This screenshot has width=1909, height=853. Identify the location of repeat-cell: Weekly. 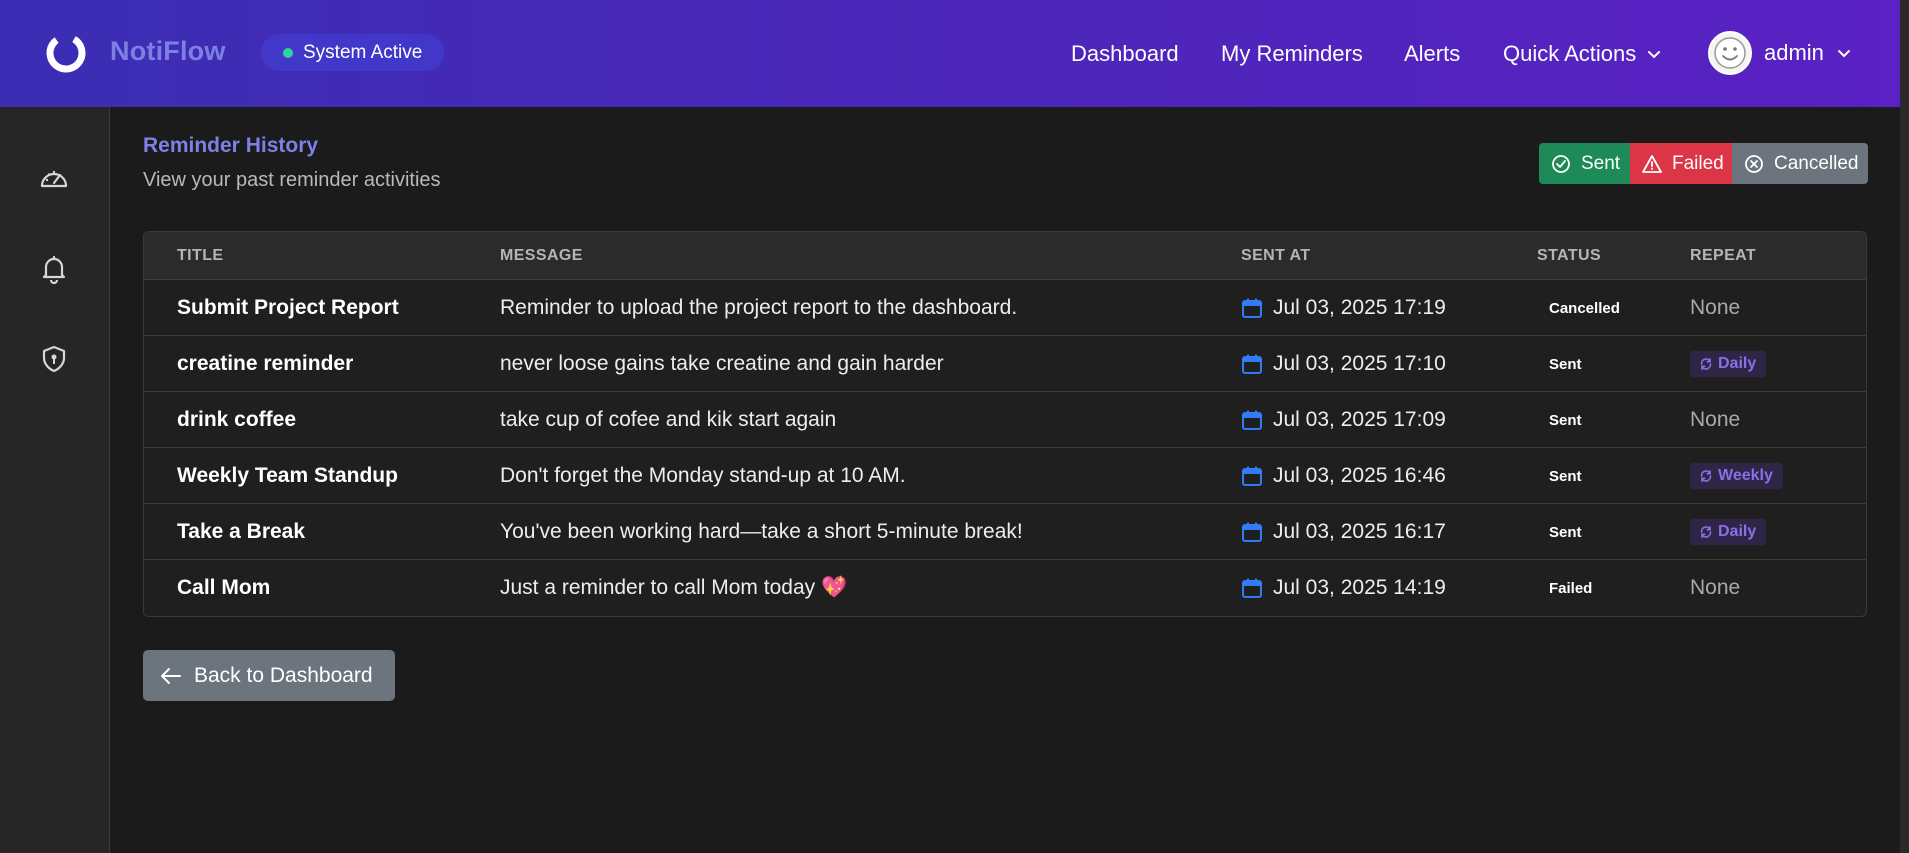
(1736, 476).